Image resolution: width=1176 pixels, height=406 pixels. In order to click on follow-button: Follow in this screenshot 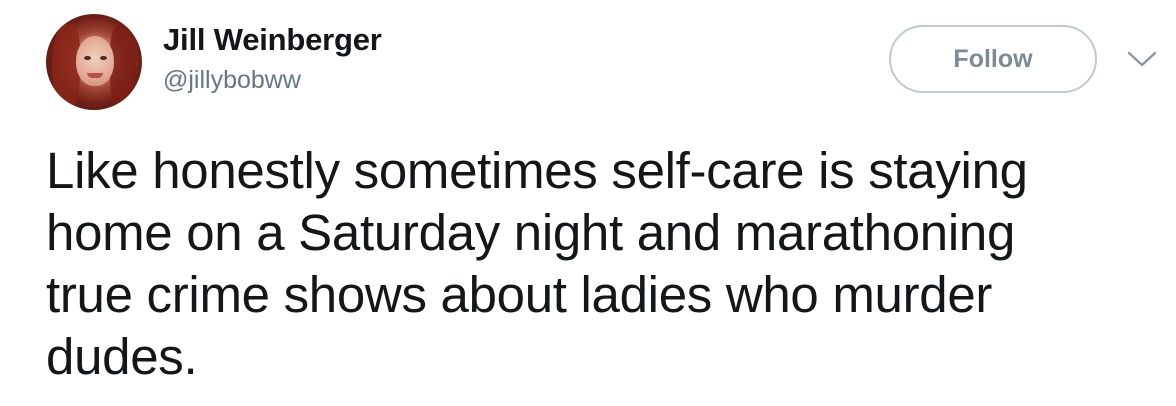, I will do `click(993, 59)`.